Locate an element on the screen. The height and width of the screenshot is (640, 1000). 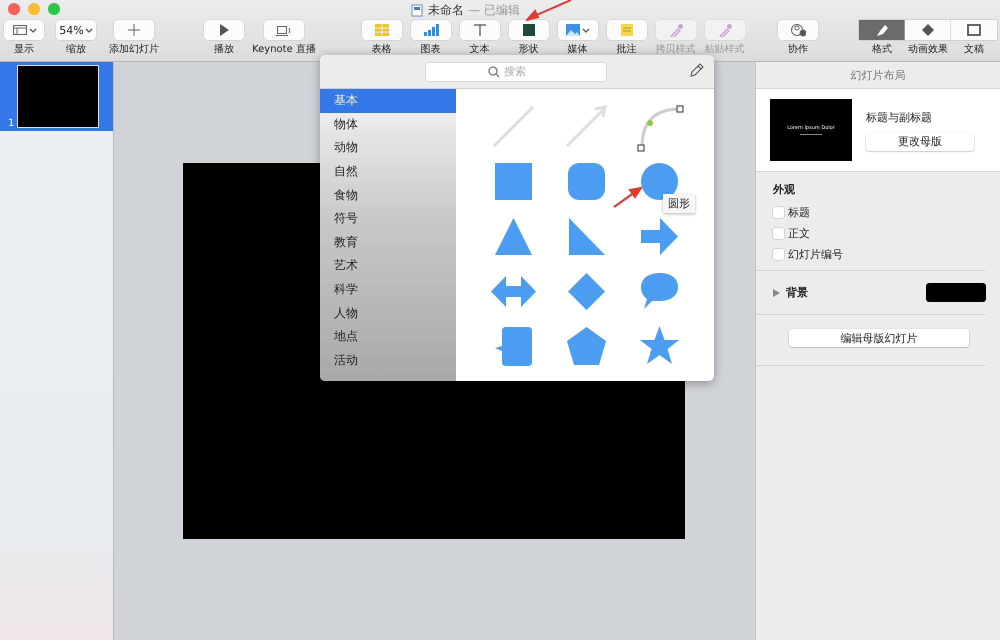
window-title: 未命名 is located at coordinates (446, 10).